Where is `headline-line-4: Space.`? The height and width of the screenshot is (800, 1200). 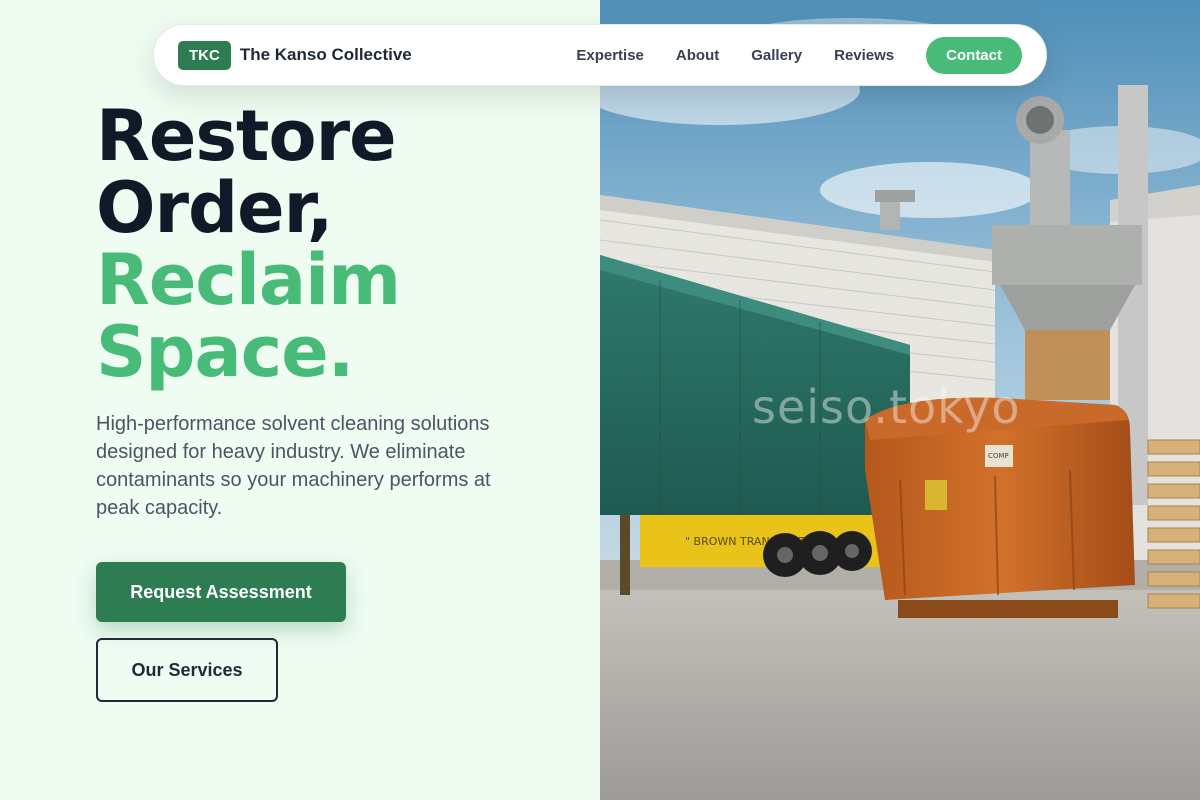
headline-line-4: Space. is located at coordinates (225, 352).